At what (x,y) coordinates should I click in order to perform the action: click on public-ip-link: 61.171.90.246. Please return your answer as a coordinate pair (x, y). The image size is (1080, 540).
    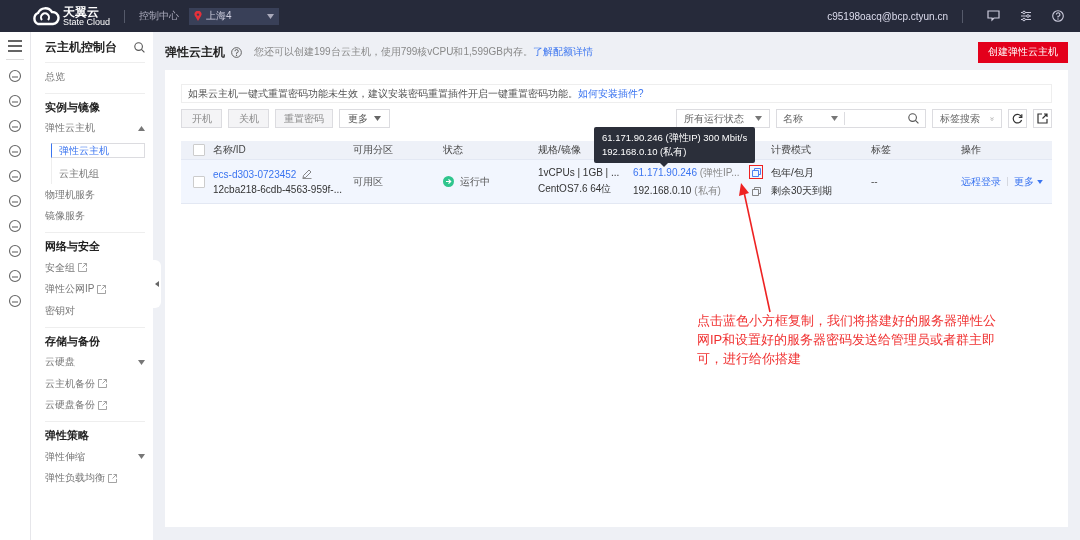
    Looking at the image, I should click on (665, 172).